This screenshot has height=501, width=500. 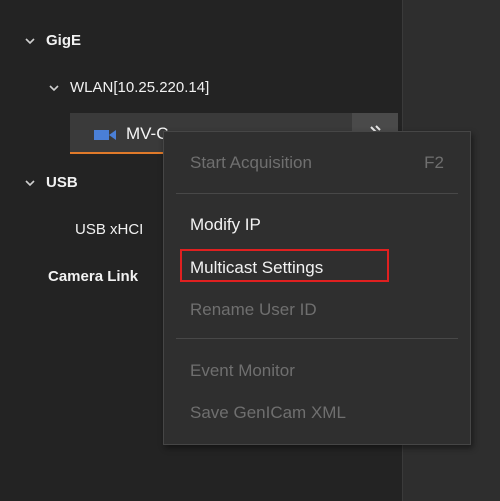 What do you see at coordinates (434, 162) in the screenshot?
I see `menu-item-shortcut: F2` at bounding box center [434, 162].